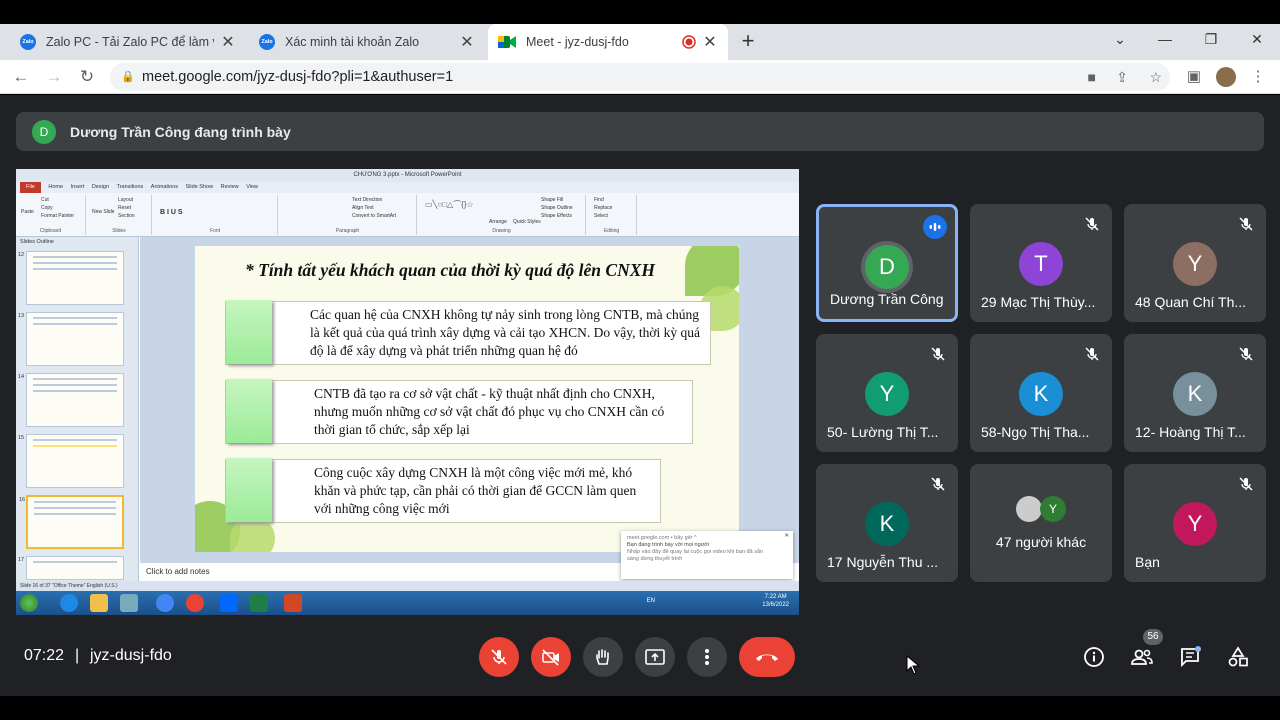 The height and width of the screenshot is (720, 1280). What do you see at coordinates (45, 242) in the screenshot?
I see `outline-tab: Outline` at bounding box center [45, 242].